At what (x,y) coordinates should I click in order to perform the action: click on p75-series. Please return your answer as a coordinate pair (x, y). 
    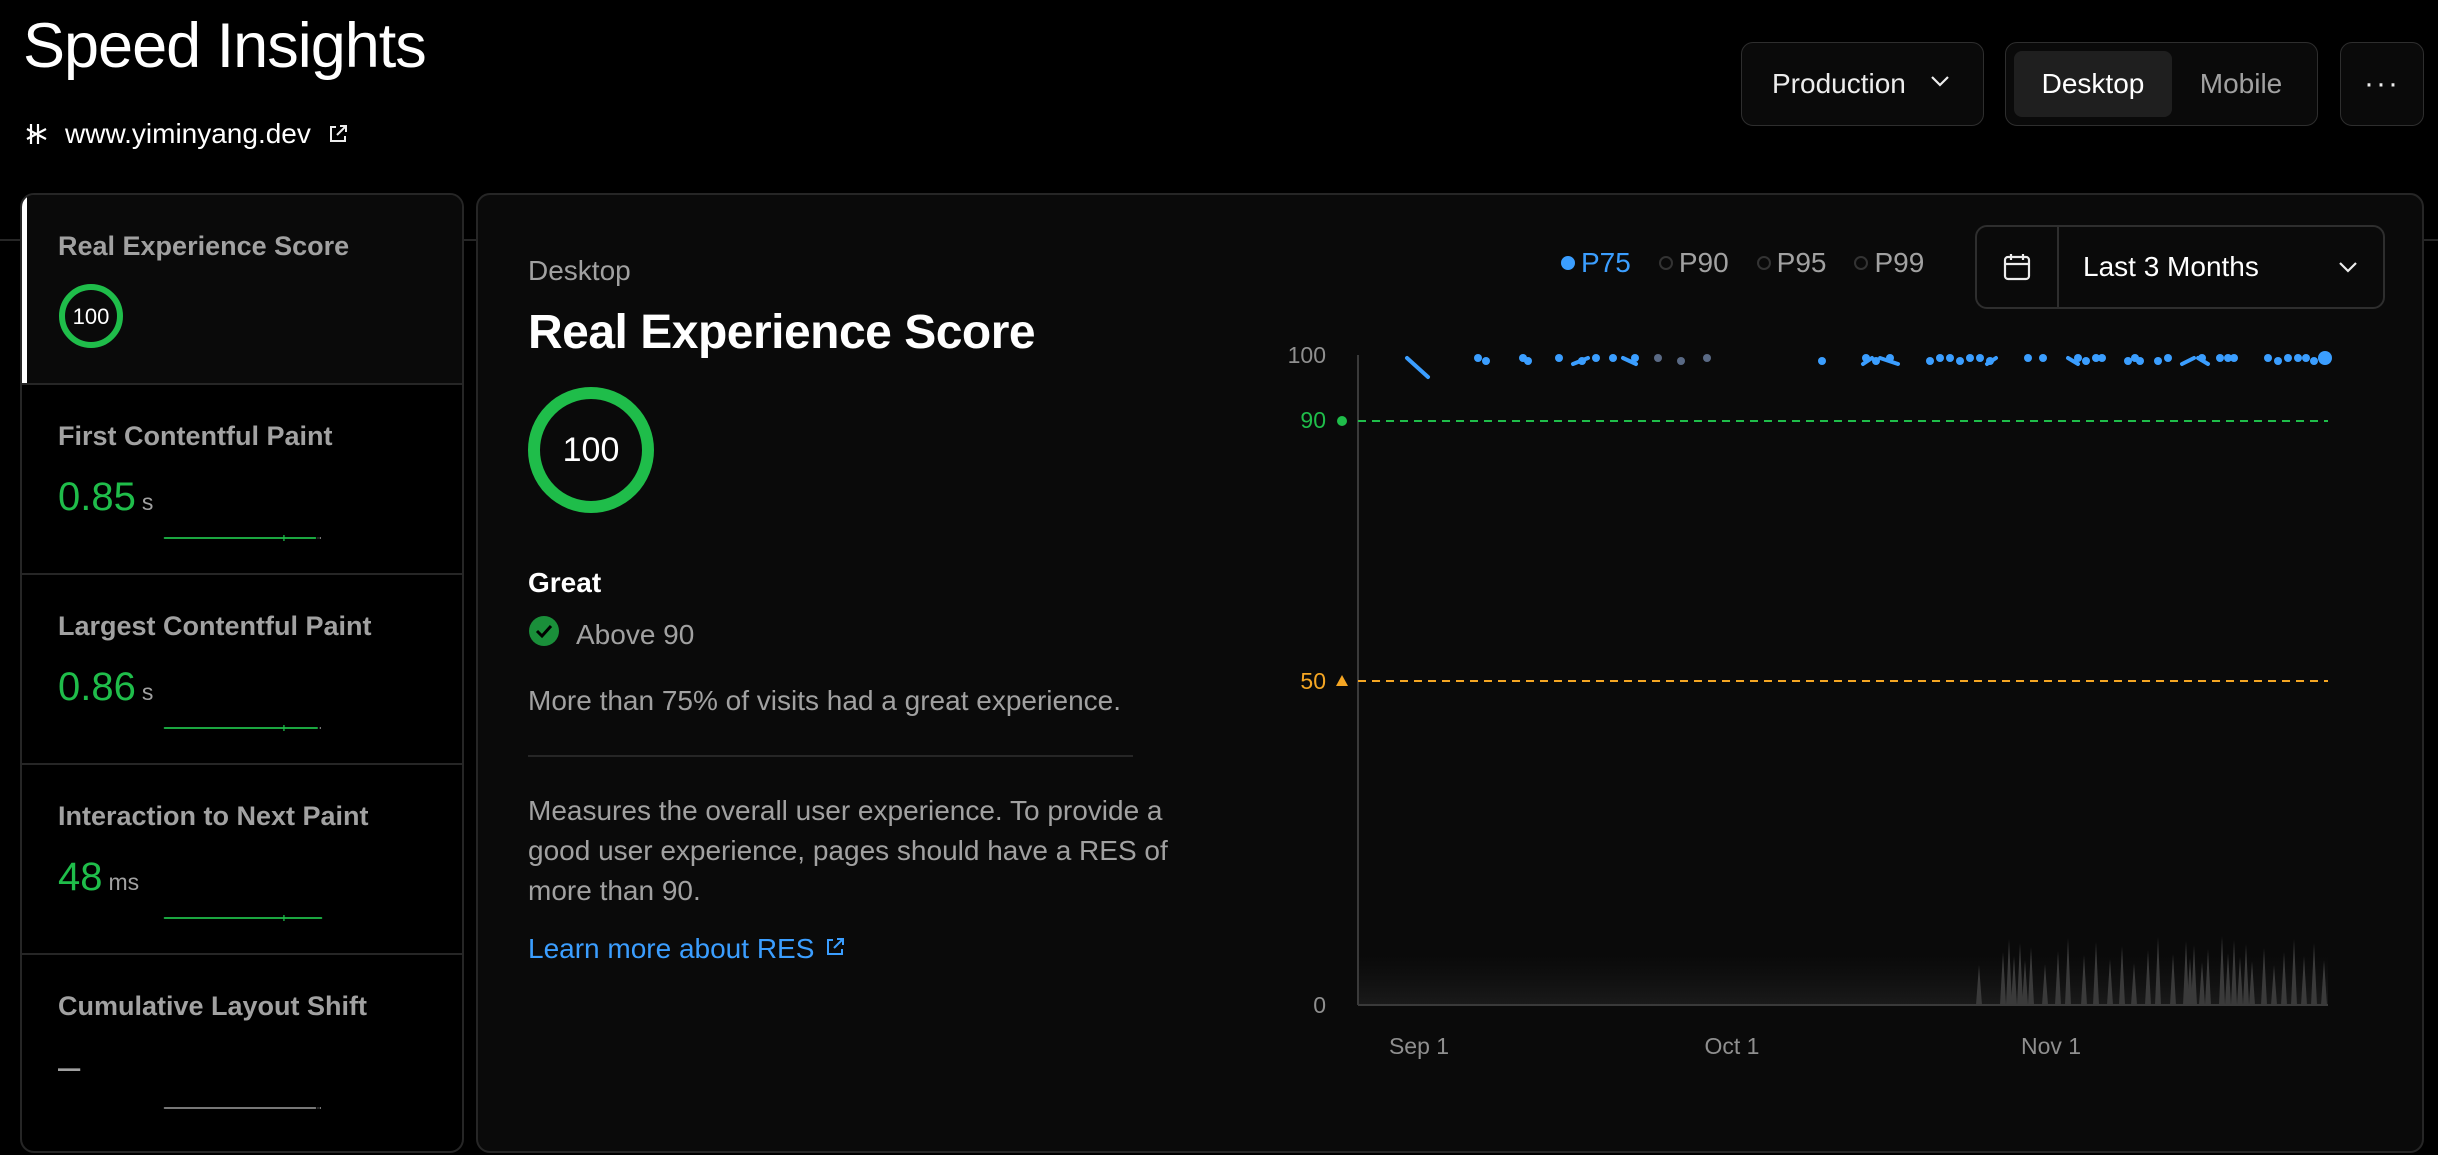
    Looking at the image, I should click on (1868, 365).